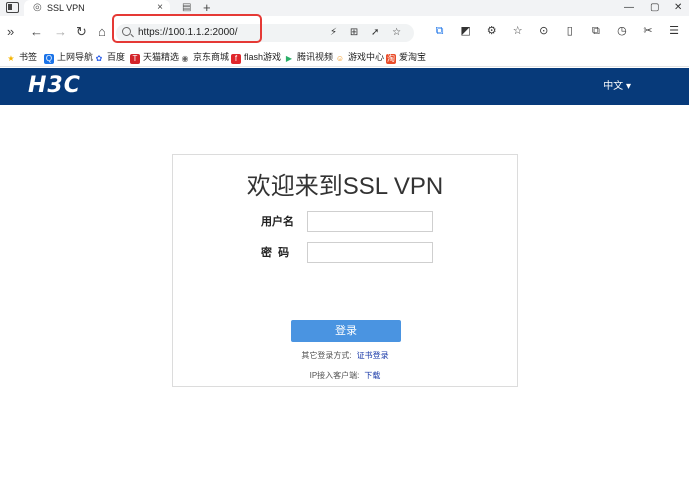 The height and width of the screenshot is (500, 689). I want to click on close-window-button: ✕, so click(678, 8).